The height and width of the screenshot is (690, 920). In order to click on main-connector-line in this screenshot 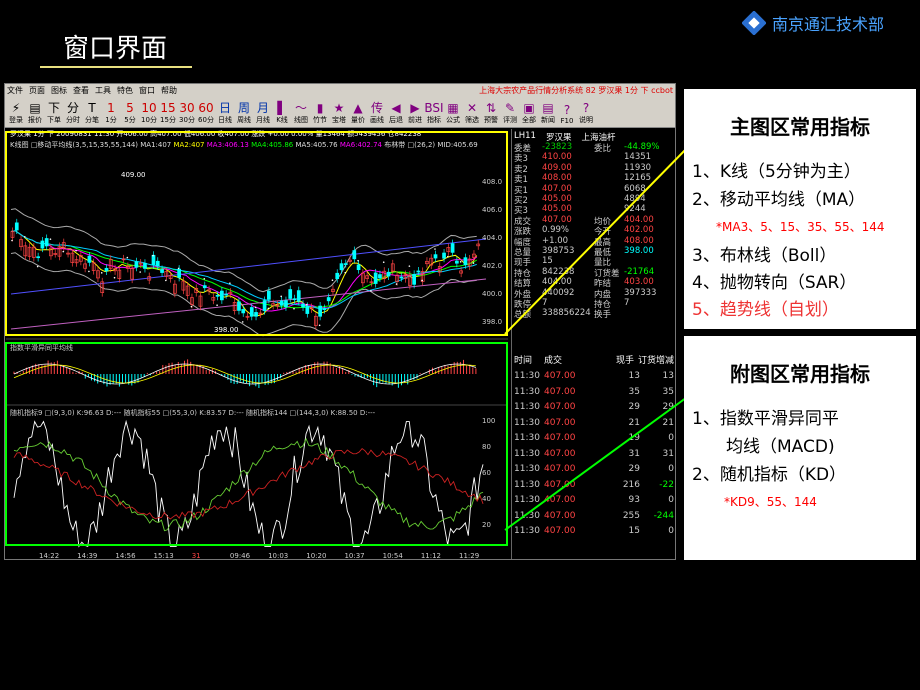, I will do `click(597, 239)`.